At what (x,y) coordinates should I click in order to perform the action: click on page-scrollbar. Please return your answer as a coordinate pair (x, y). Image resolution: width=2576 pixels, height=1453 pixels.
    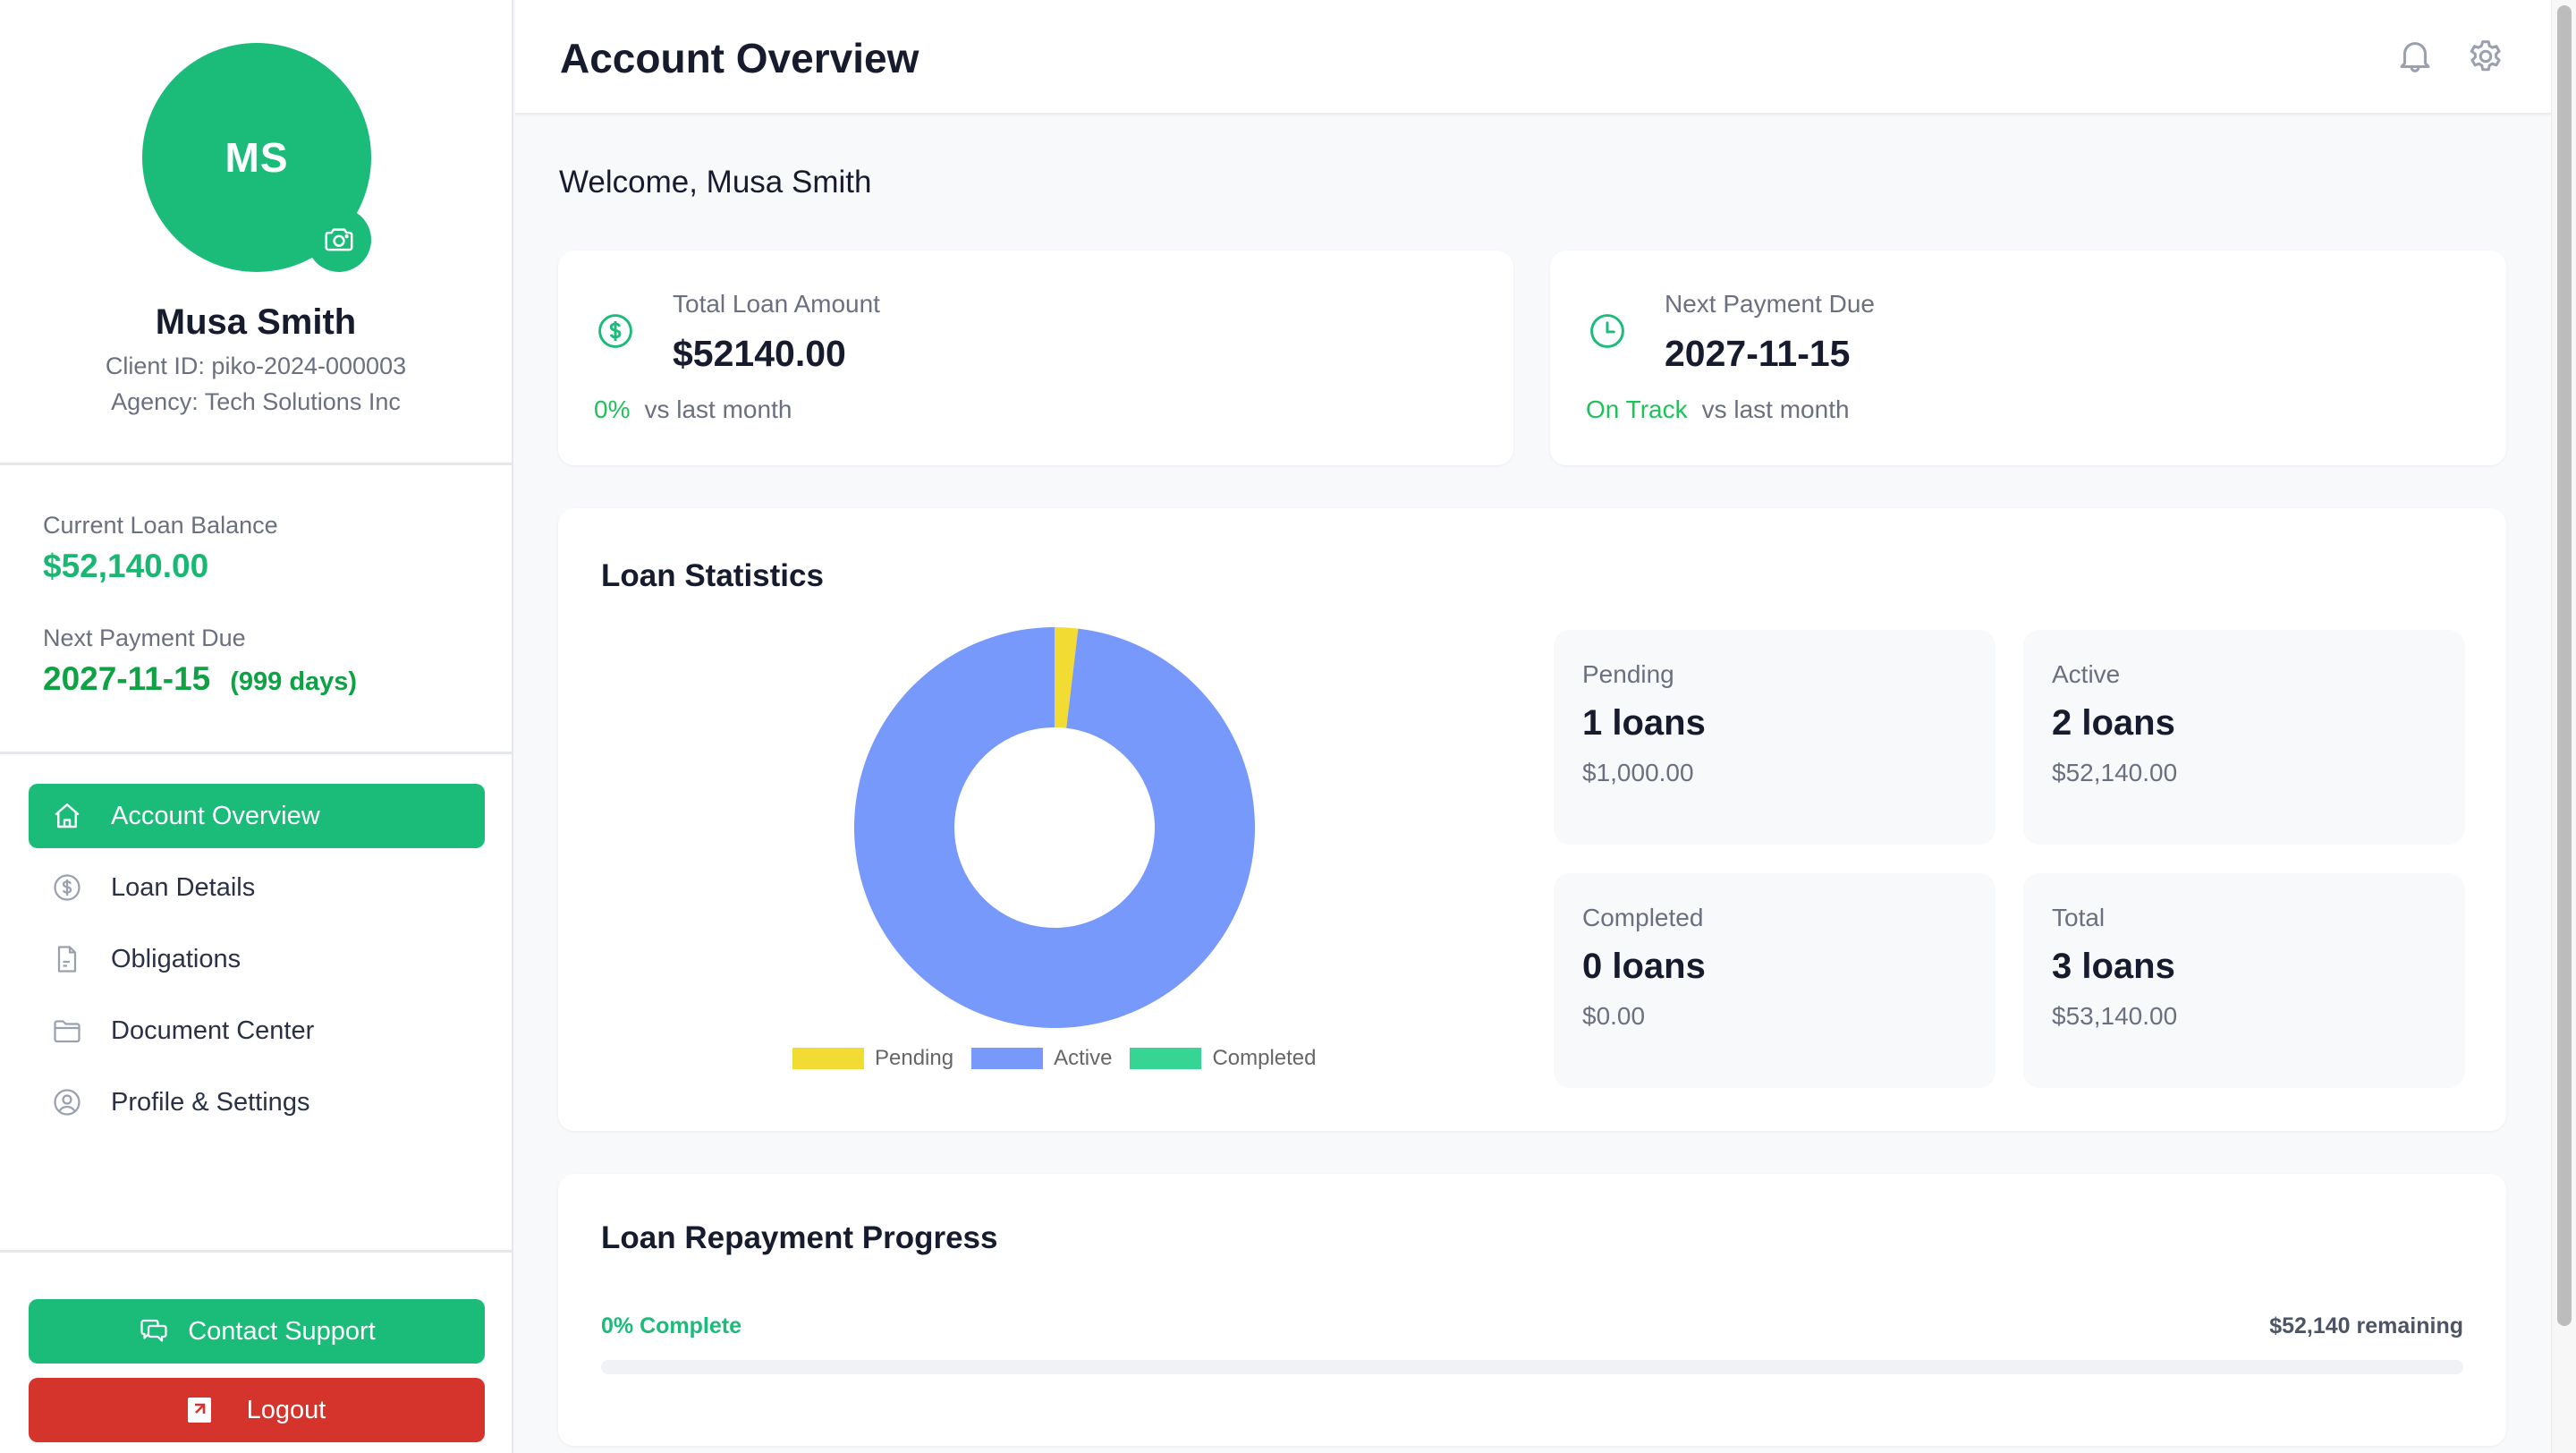
    Looking at the image, I should click on (2563, 726).